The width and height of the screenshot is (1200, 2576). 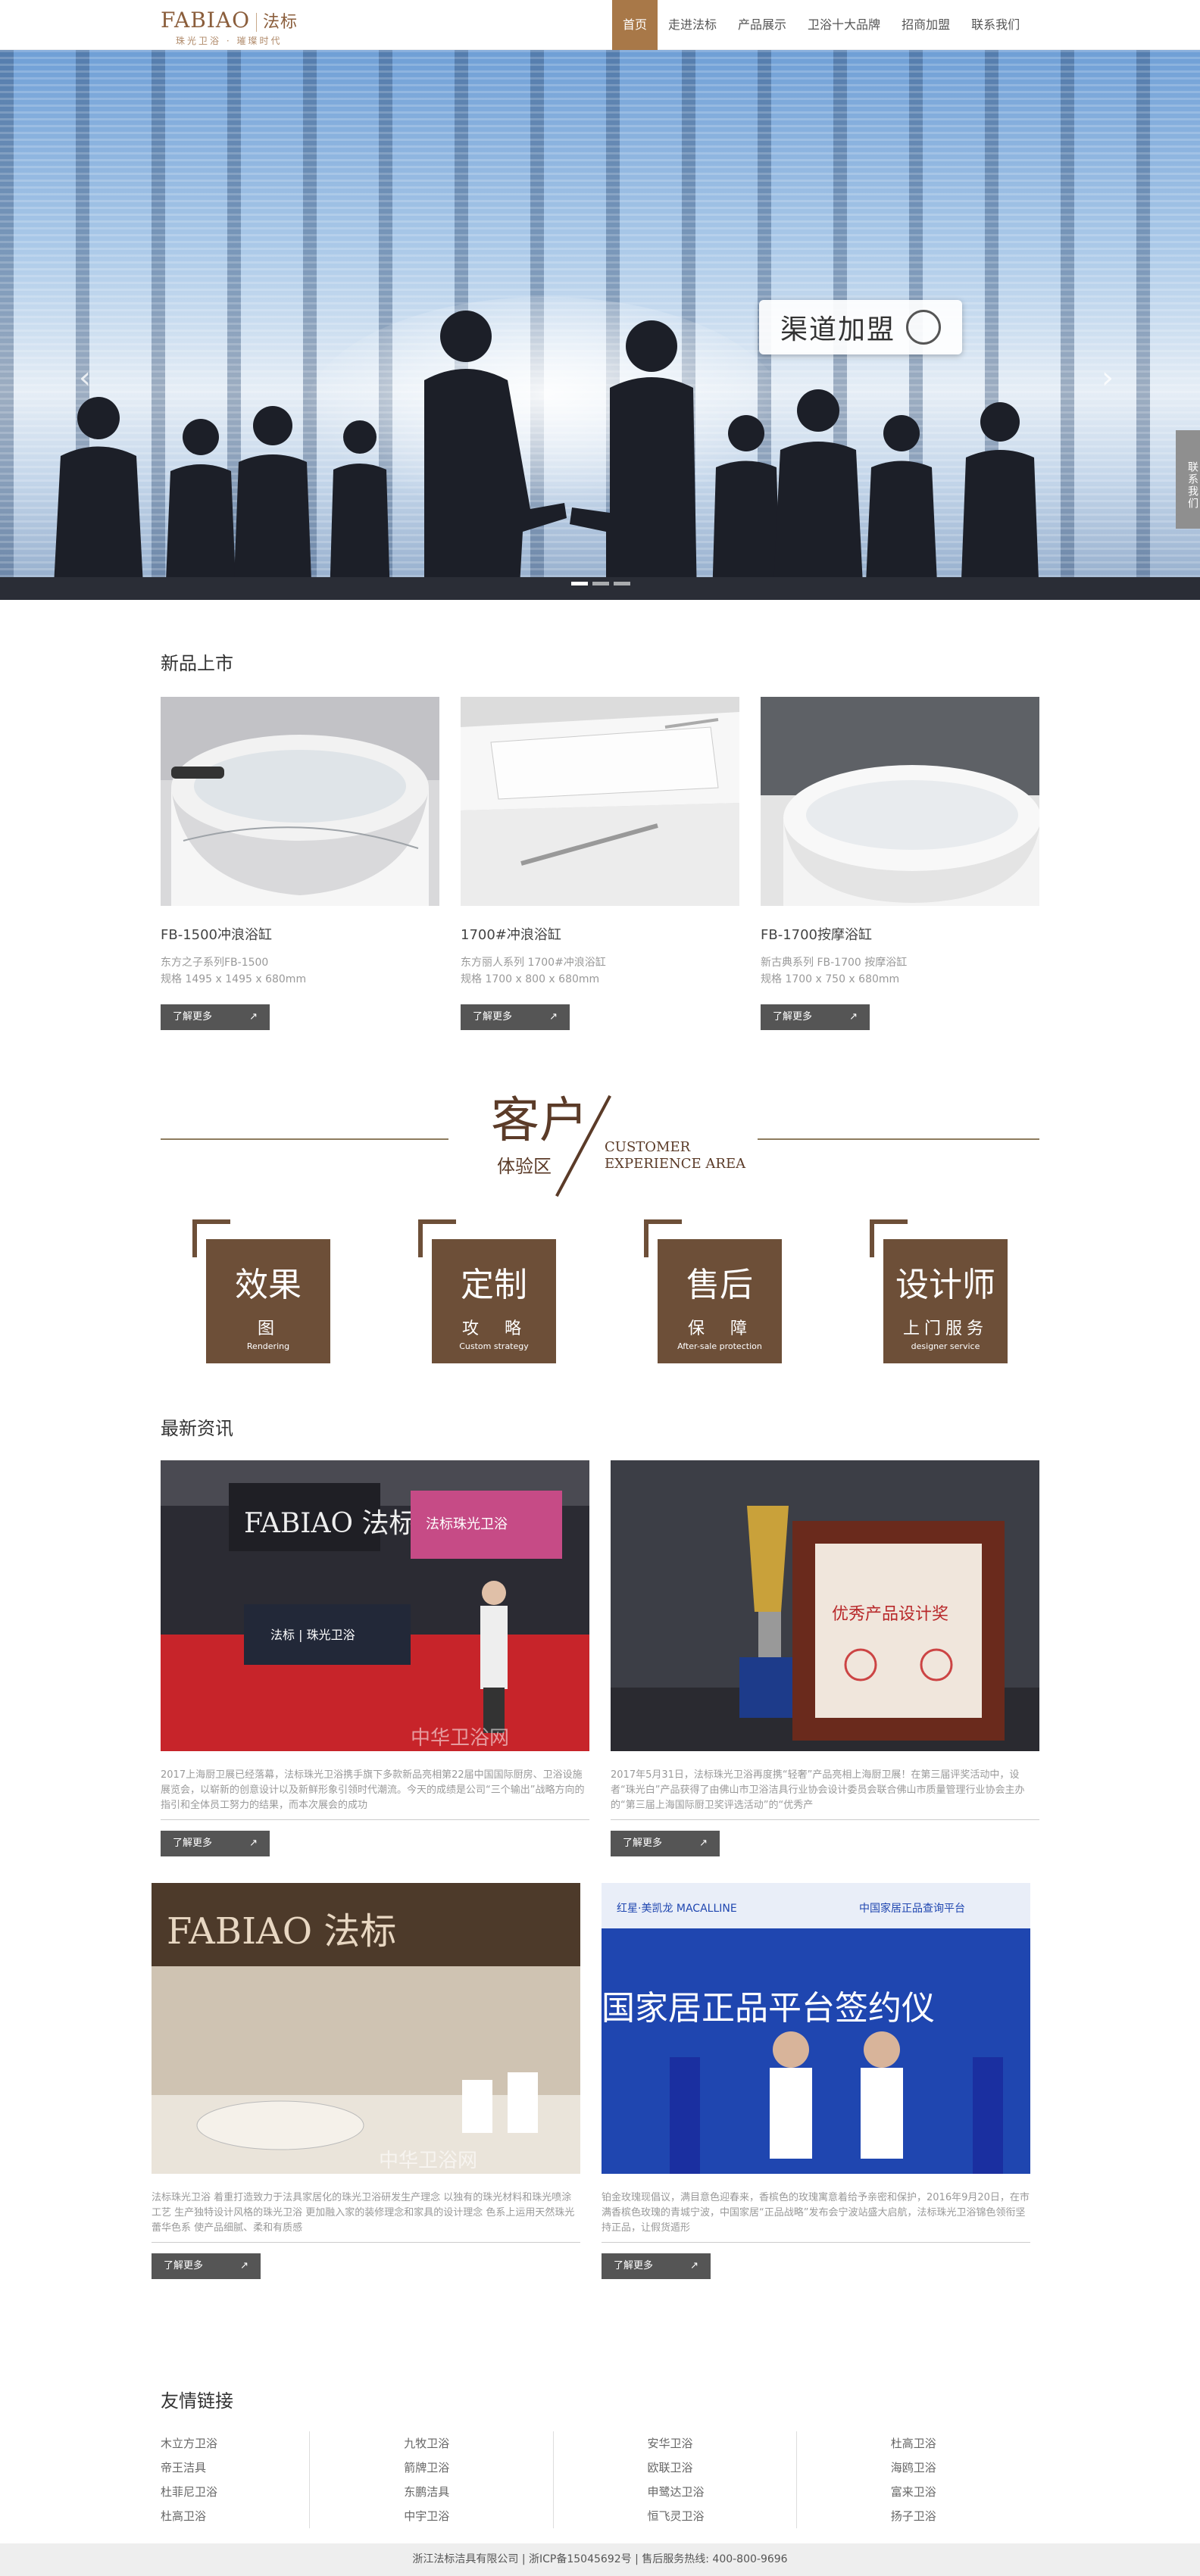 I want to click on friend-link: 扬子卫浴, so click(x=965, y=2516).